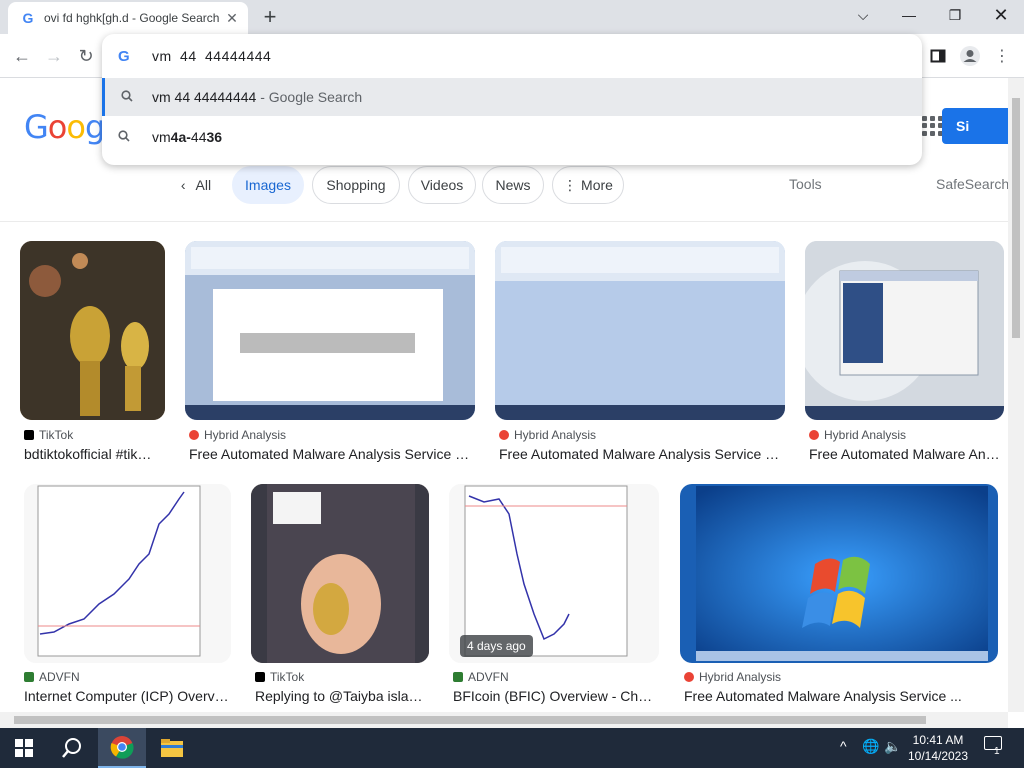  What do you see at coordinates (122, 748) in the screenshot?
I see `chrome-taskbar-icon` at bounding box center [122, 748].